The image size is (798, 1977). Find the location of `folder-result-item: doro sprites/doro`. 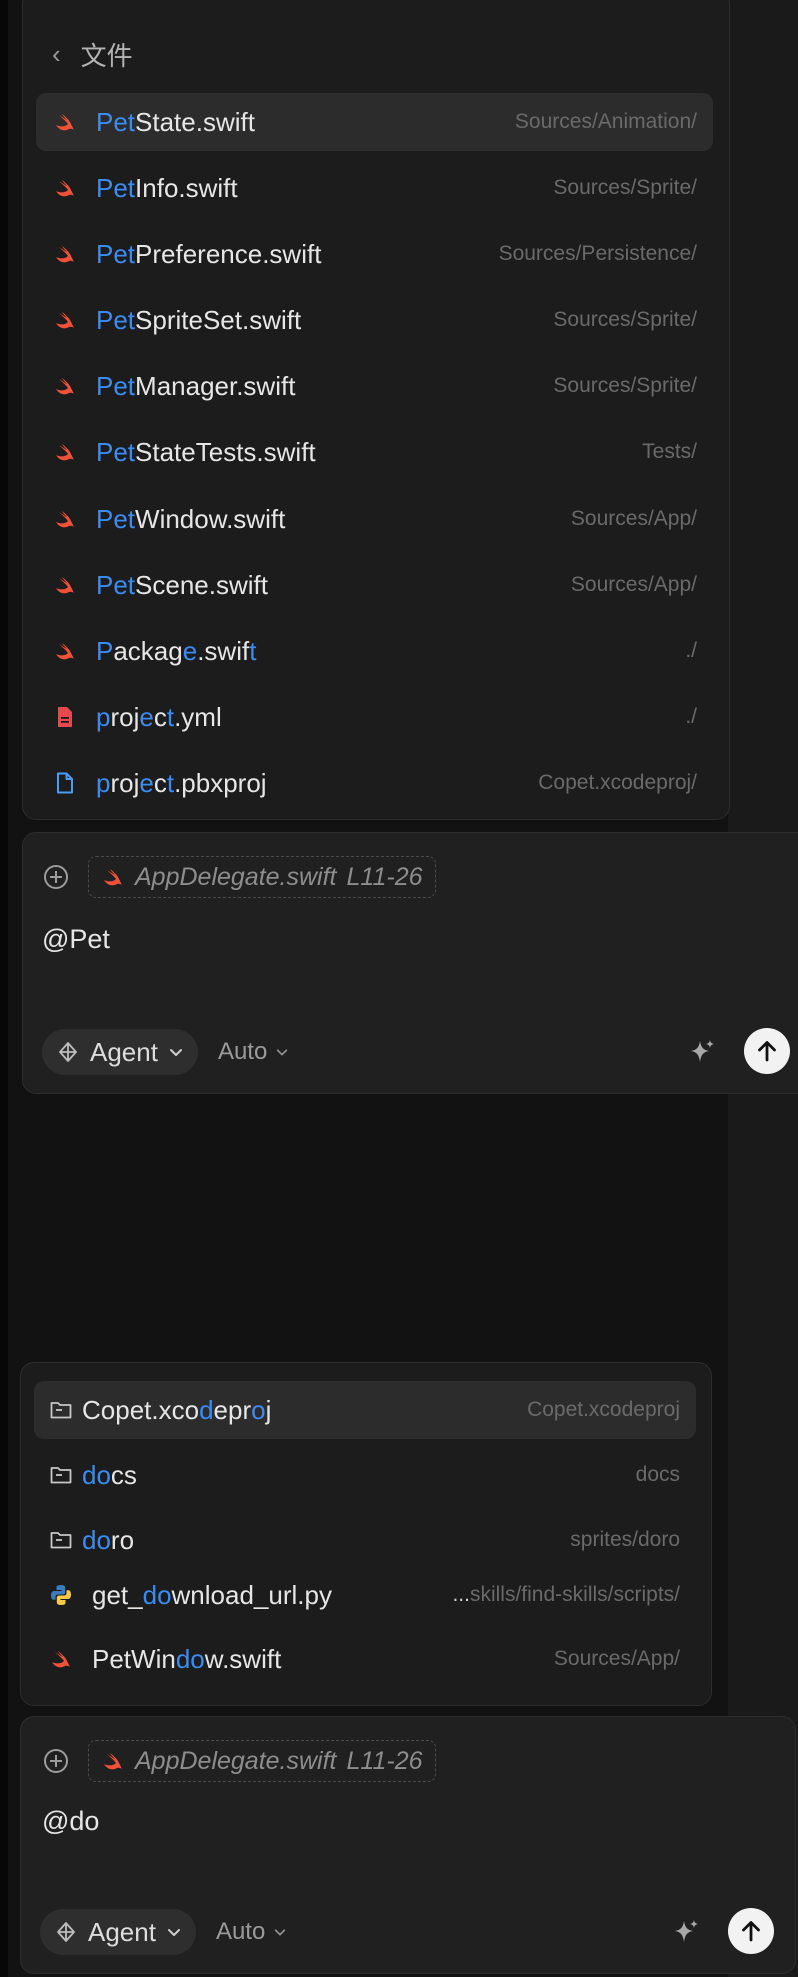

folder-result-item: doro sprites/doro is located at coordinates (365, 1540).